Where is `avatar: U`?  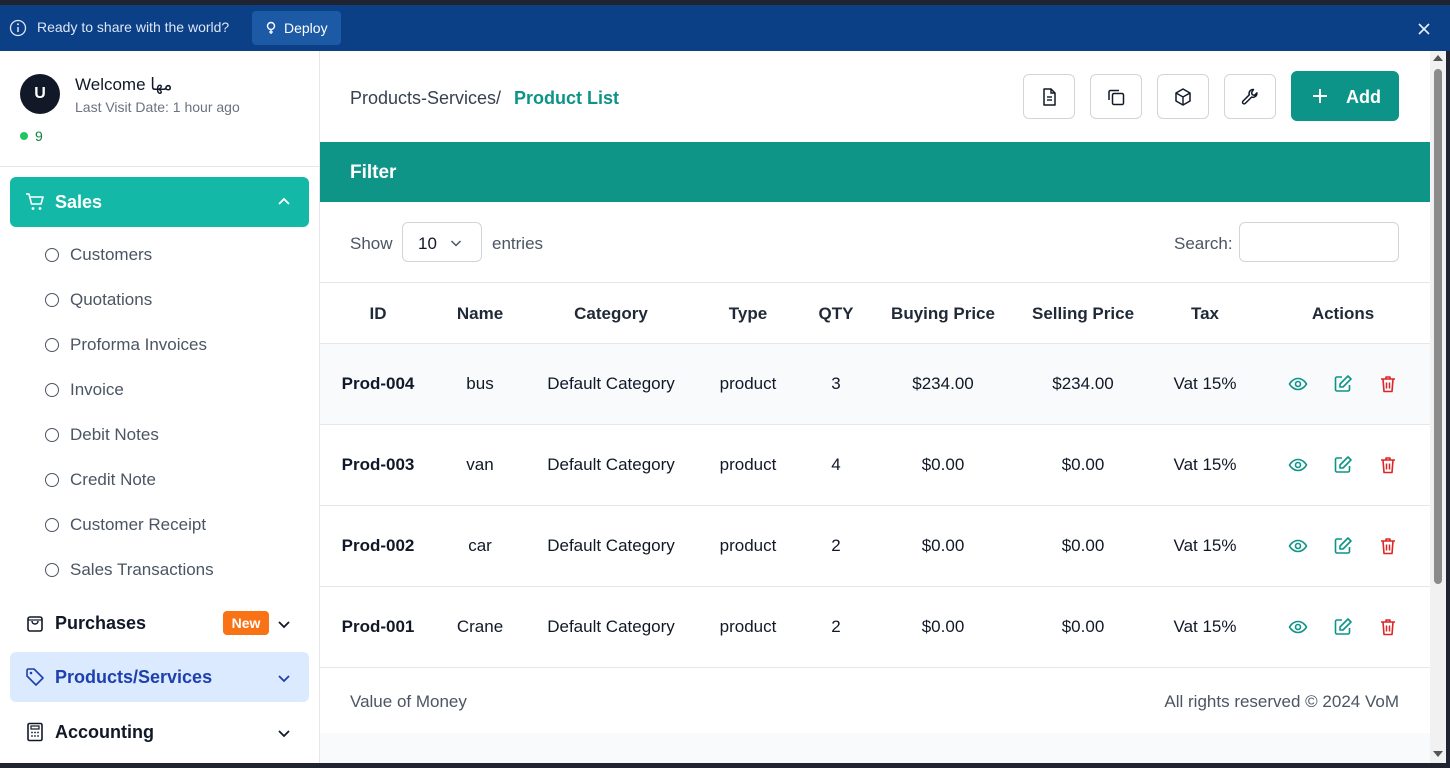
avatar: U is located at coordinates (40, 94).